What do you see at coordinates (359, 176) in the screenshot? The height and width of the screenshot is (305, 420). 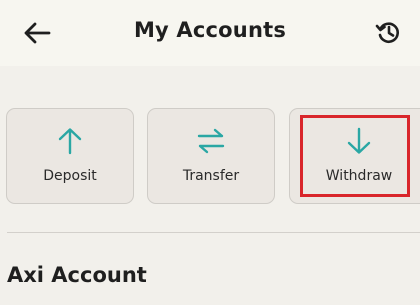 I see `withdraw-label: Withdraw` at bounding box center [359, 176].